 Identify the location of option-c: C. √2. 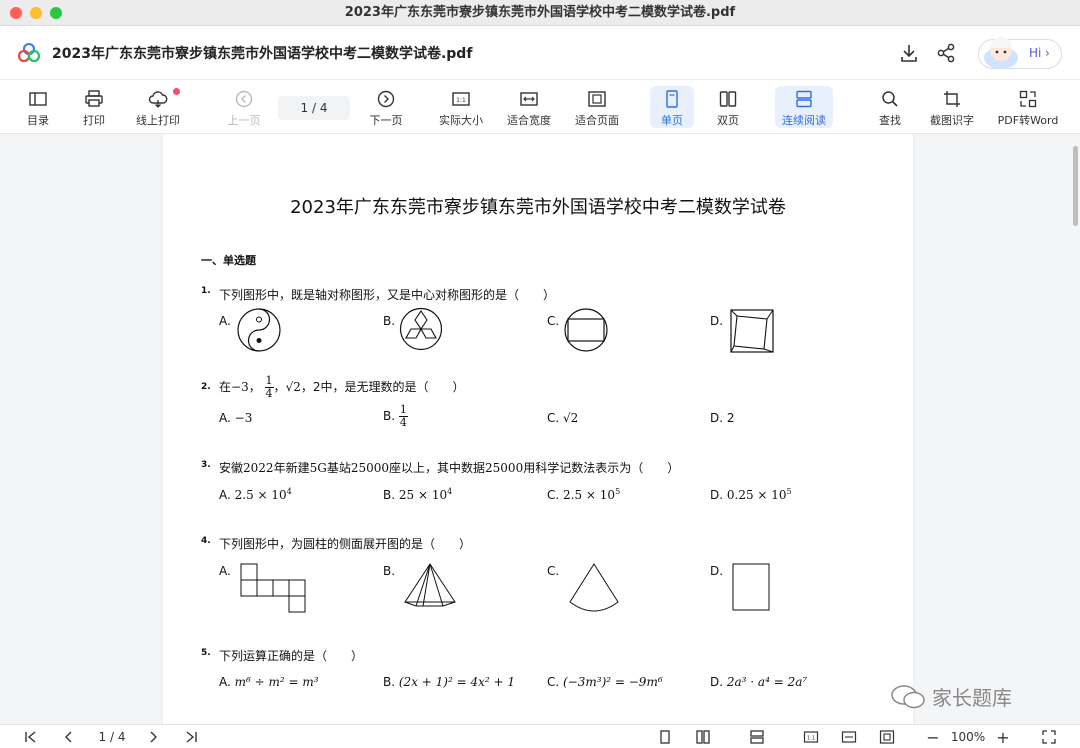
(563, 418).